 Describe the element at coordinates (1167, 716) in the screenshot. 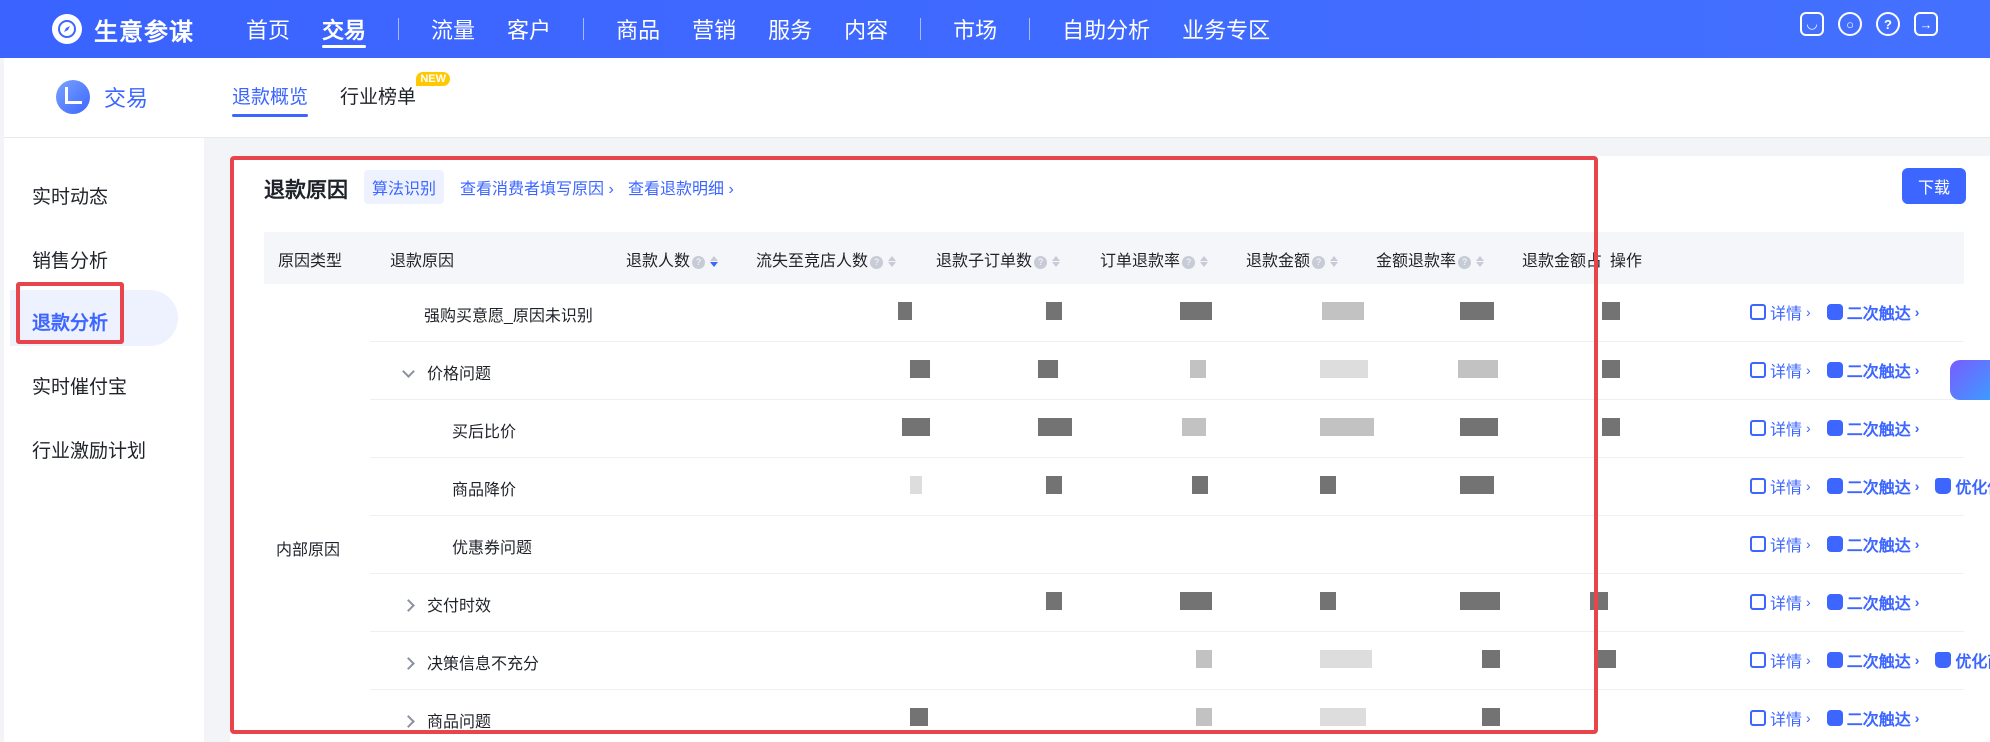

I see `table-row: 商品问题 详情 › 二次触达 ›` at that location.